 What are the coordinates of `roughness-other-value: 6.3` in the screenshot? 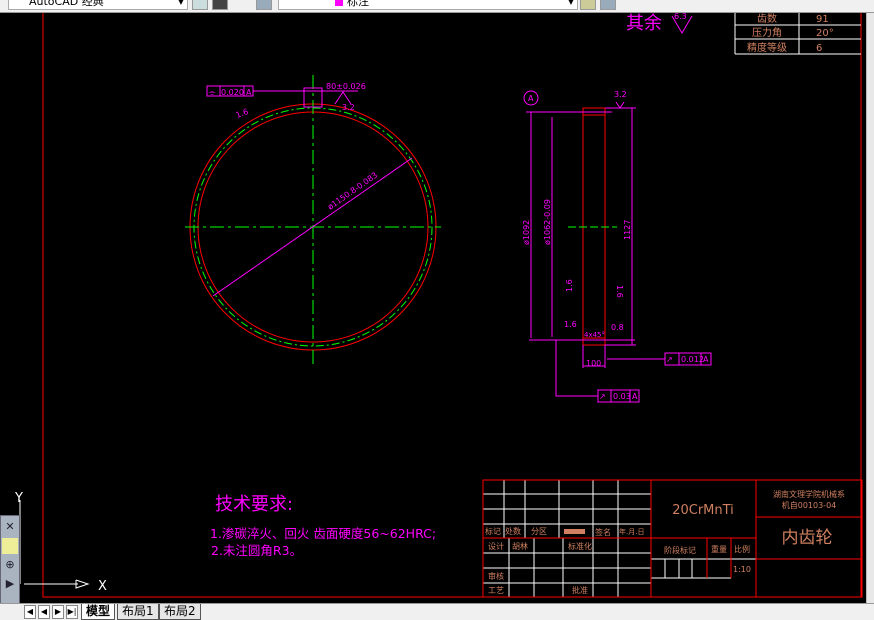 It's located at (680, 17).